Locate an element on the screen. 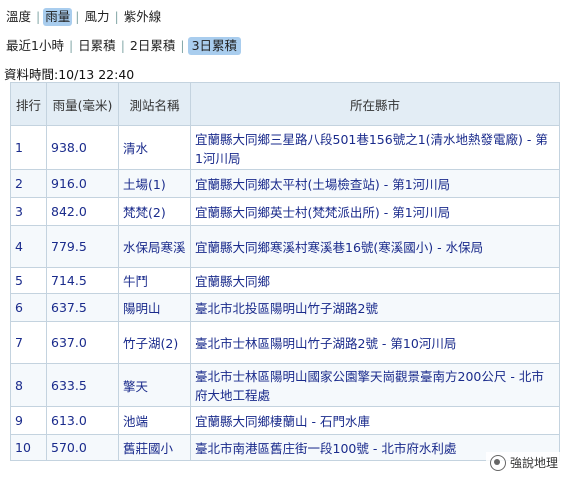 This screenshot has height=495, width=570. location-cell: 宜蘭縣大同鄉棲蘭山 - 石門水庫 is located at coordinates (375, 420).